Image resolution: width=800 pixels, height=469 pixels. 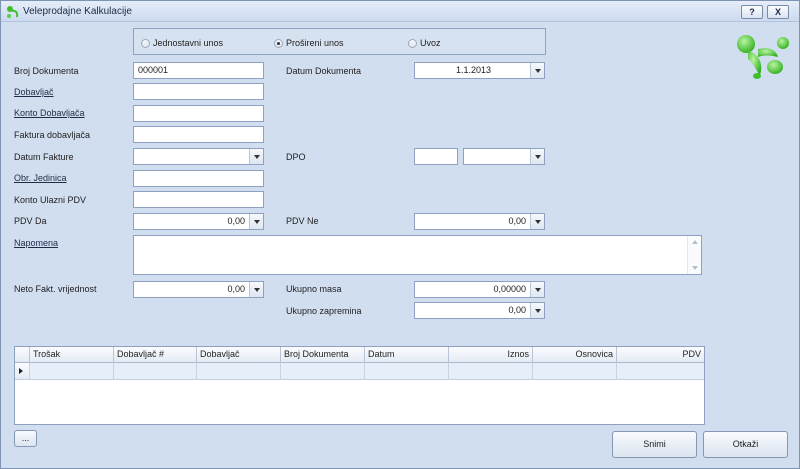 I want to click on column-header-trosak: Trošak, so click(x=71, y=355).